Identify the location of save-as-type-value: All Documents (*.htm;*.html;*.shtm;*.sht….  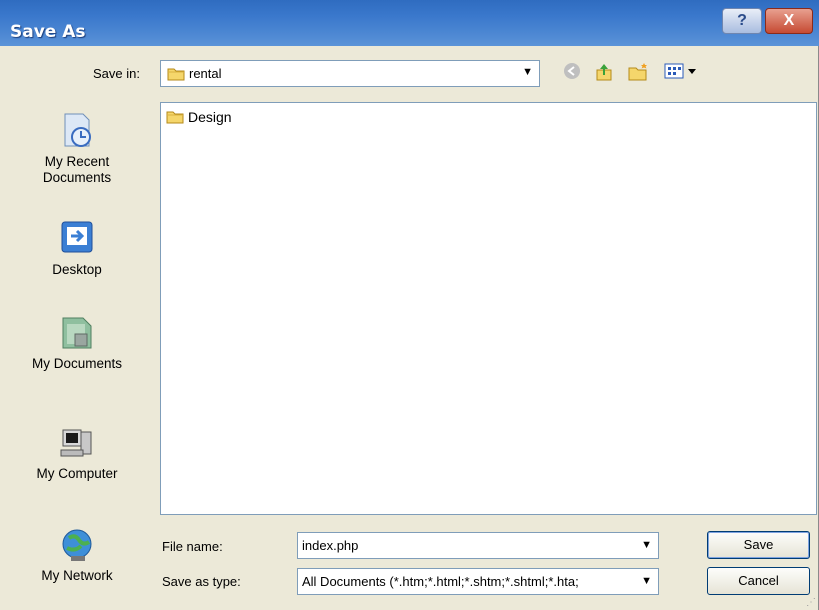
(440, 581).